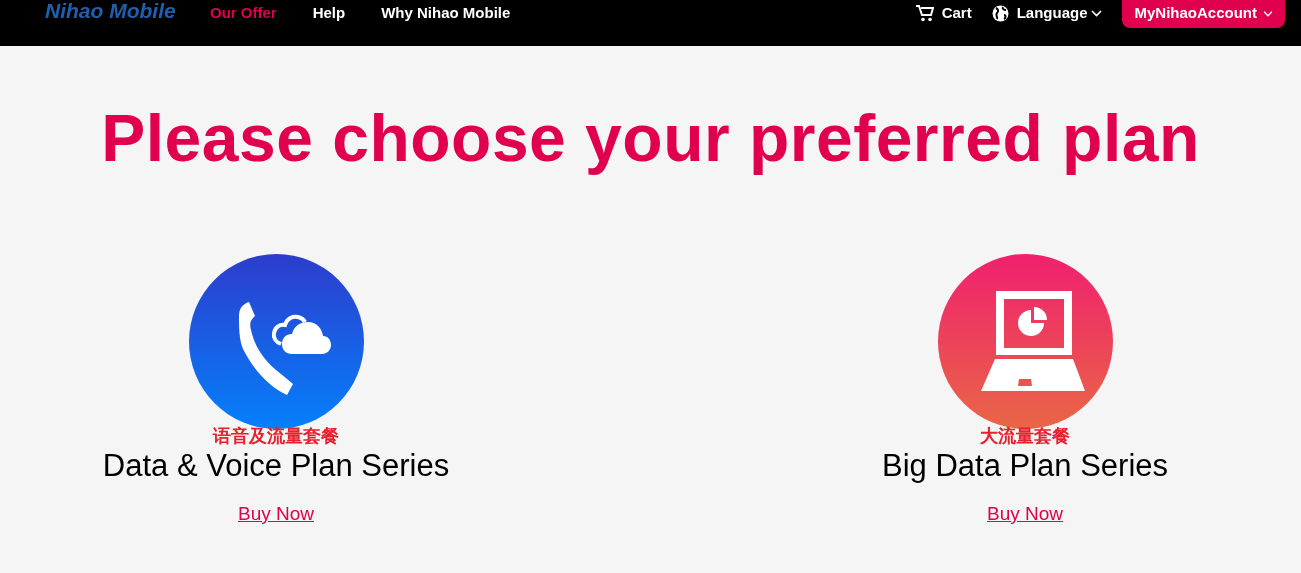 This screenshot has width=1301, height=573. Describe the element at coordinates (956, 13) in the screenshot. I see `cart-link: Cart` at that location.